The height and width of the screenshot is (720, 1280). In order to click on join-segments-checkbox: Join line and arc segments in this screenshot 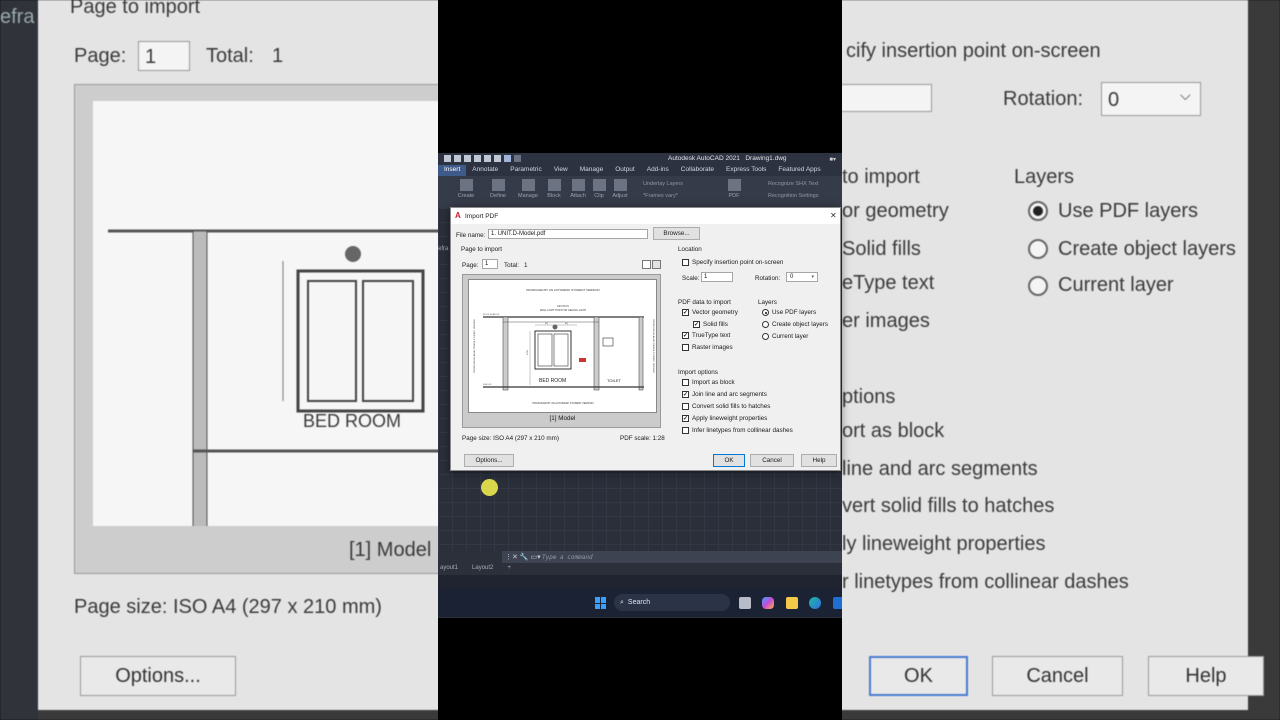, I will do `click(724, 394)`.